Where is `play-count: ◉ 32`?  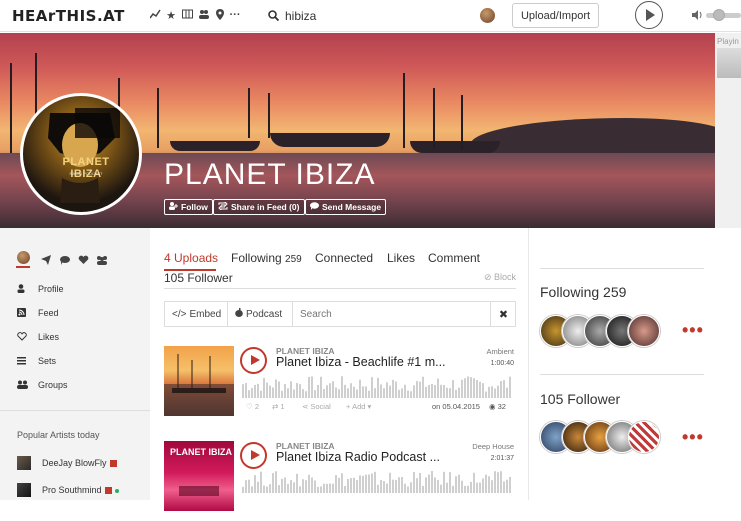
play-count: ◉ 32 is located at coordinates (497, 406).